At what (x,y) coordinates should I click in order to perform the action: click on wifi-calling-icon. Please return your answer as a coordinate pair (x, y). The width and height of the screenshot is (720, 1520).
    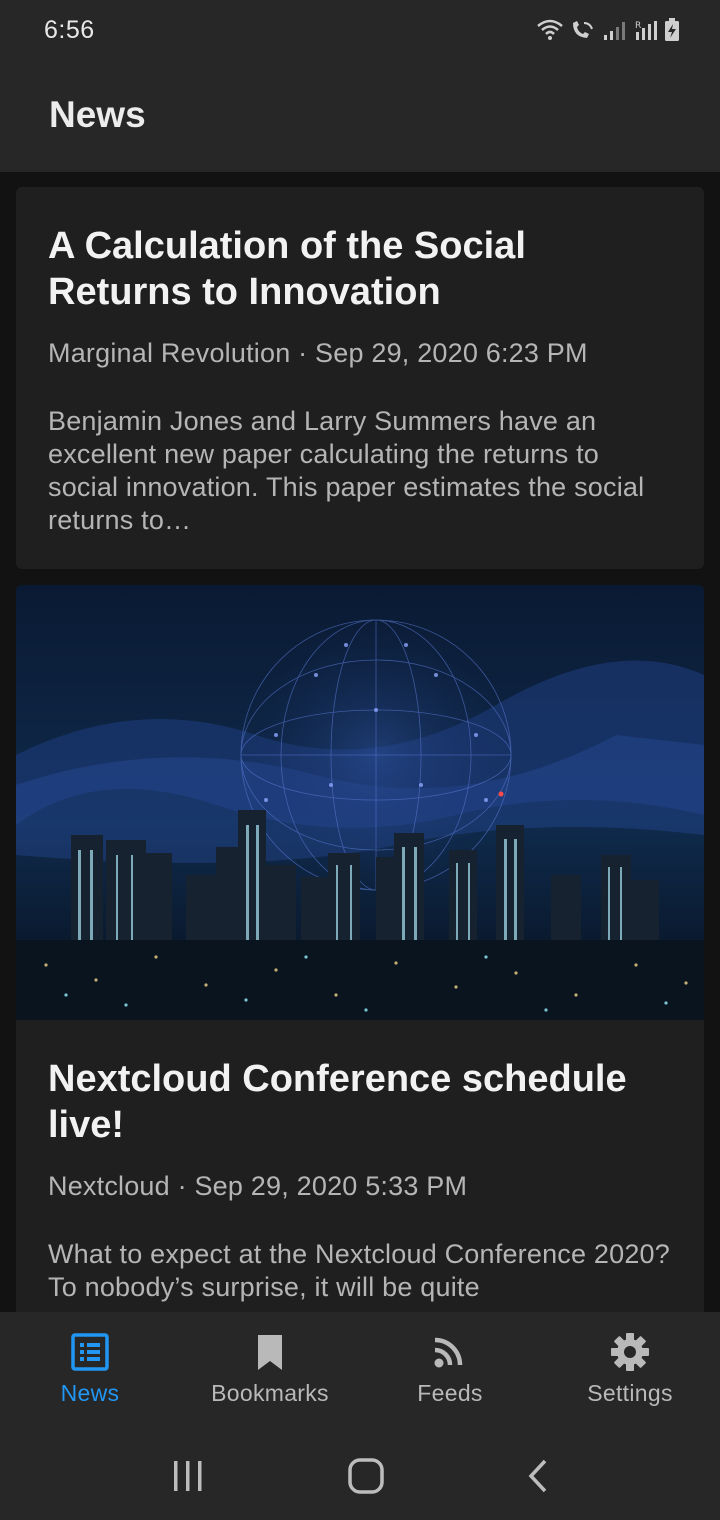
    Looking at the image, I should click on (583, 29).